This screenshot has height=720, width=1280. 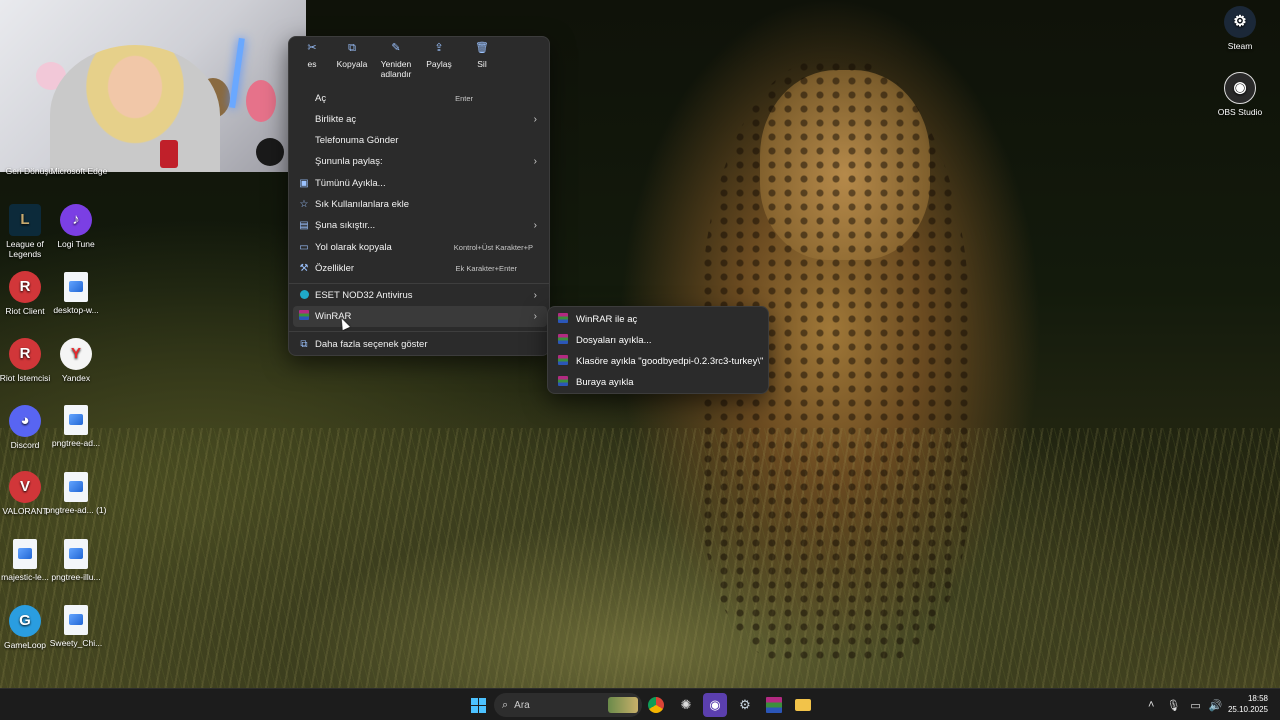 I want to click on desktop-icon-edge: Microsoft Edge, so click(x=79, y=171).